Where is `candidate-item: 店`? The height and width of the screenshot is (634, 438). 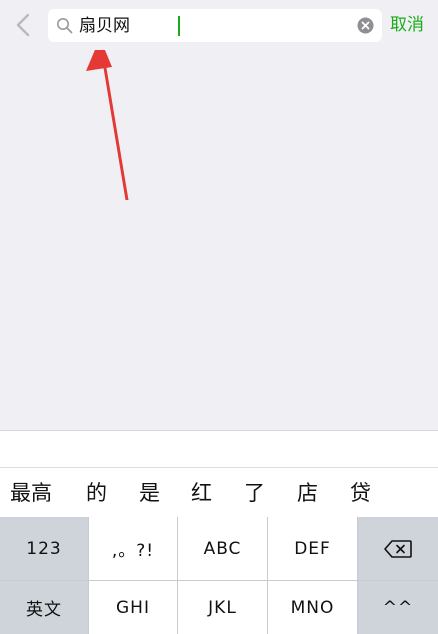
candidate-item: 店 is located at coordinates (307, 493).